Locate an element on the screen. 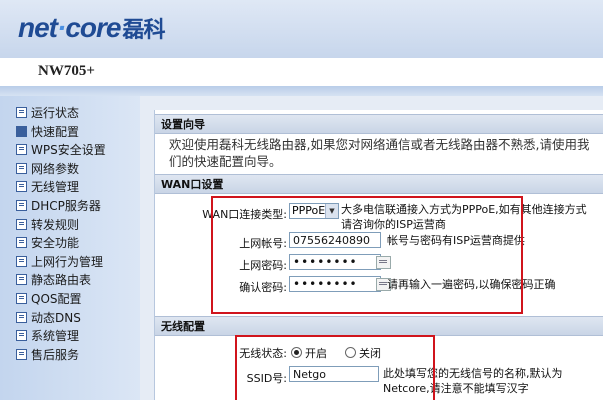  model-bar: NW705+ is located at coordinates (301, 73).